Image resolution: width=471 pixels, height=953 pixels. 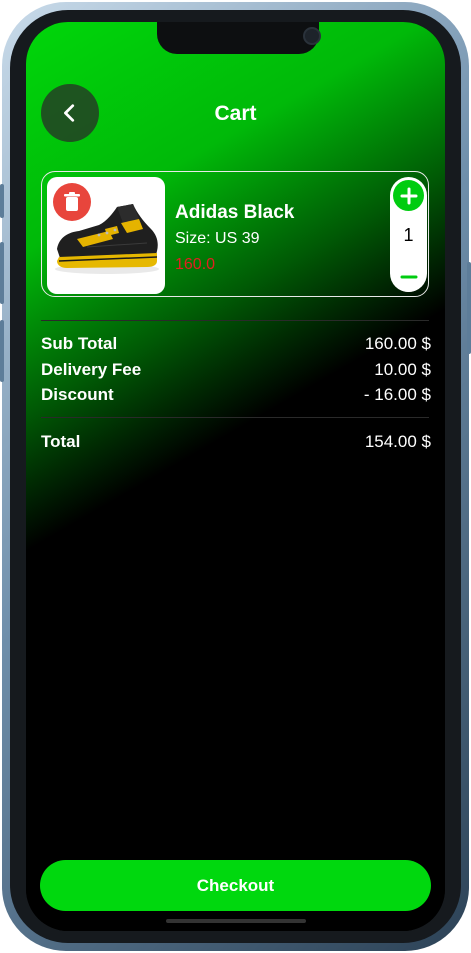 I want to click on volume-down-button, so click(x=2, y=351).